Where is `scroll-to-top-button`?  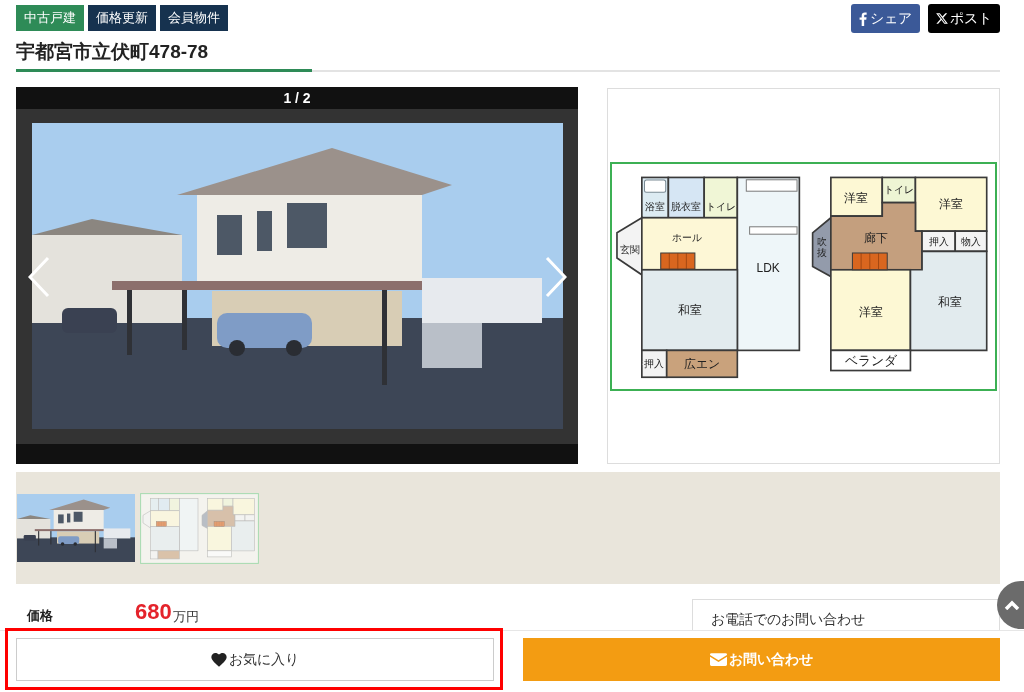
scroll-to-top-button is located at coordinates (1010, 605).